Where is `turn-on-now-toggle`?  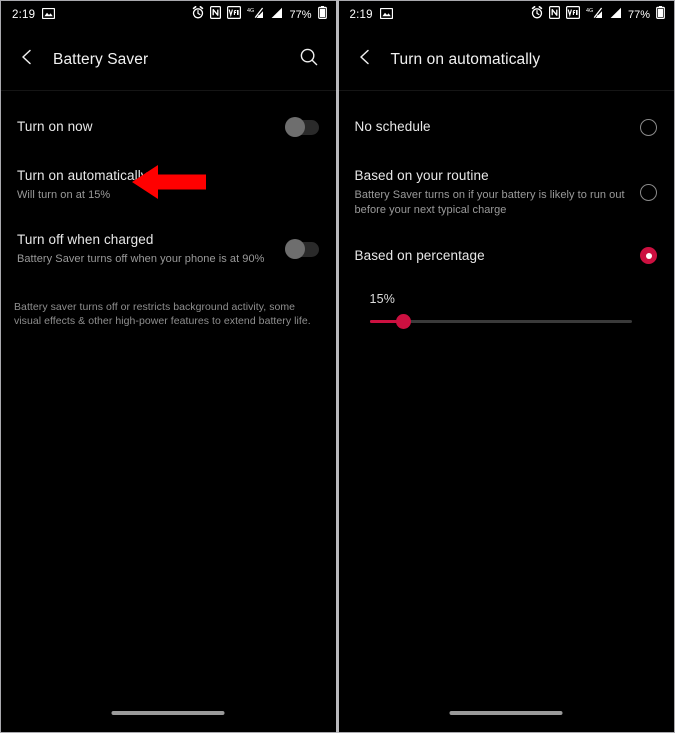
turn-on-now-toggle is located at coordinates (301, 127).